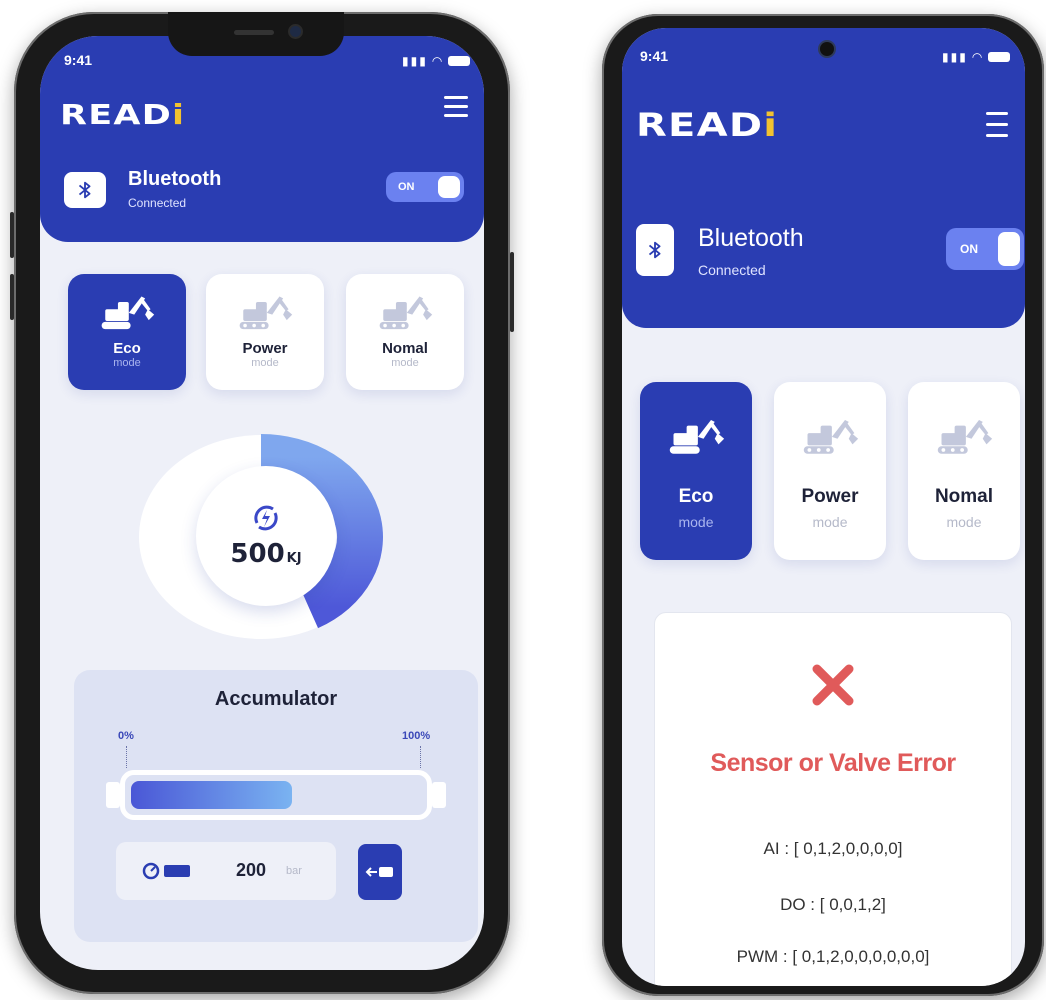  Describe the element at coordinates (257, 554) in the screenshot. I see `energy-value: 500` at that location.